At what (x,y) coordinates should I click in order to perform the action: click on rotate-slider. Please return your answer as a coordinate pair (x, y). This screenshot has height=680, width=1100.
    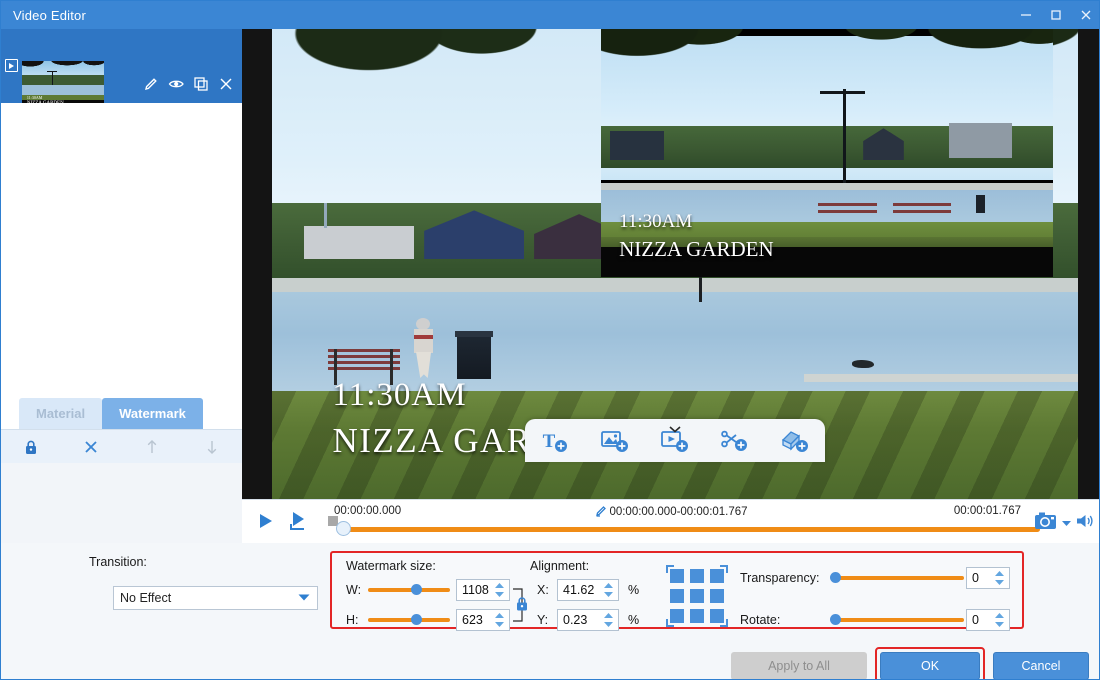
    Looking at the image, I should click on (899, 620).